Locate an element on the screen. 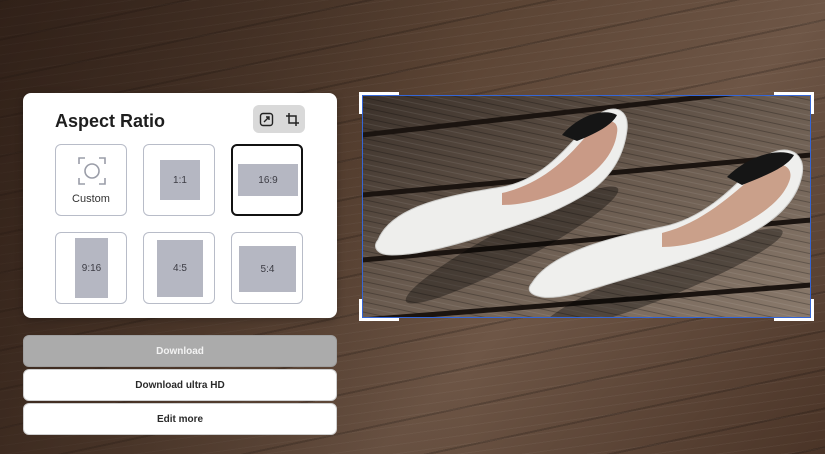 This screenshot has width=825, height=454. crop-handle-bottom-right is located at coordinates (794, 310).